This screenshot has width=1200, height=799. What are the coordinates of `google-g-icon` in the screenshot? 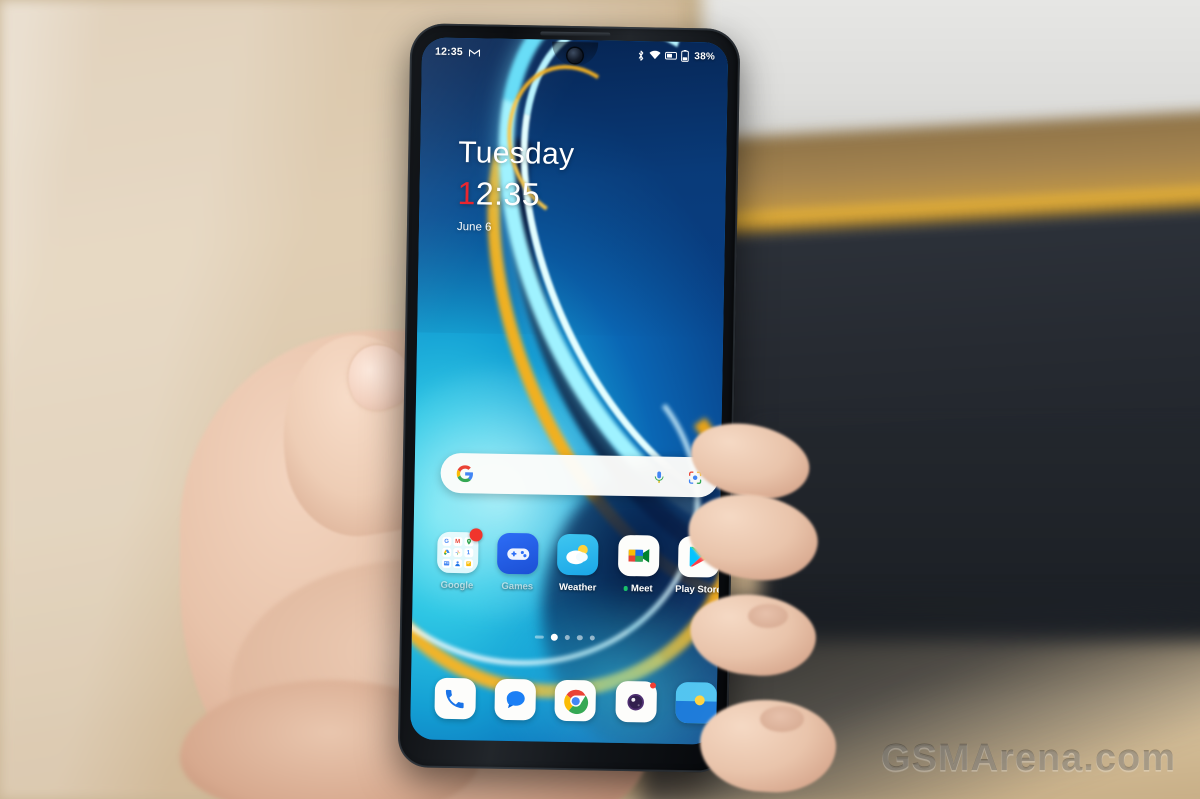 It's located at (464, 473).